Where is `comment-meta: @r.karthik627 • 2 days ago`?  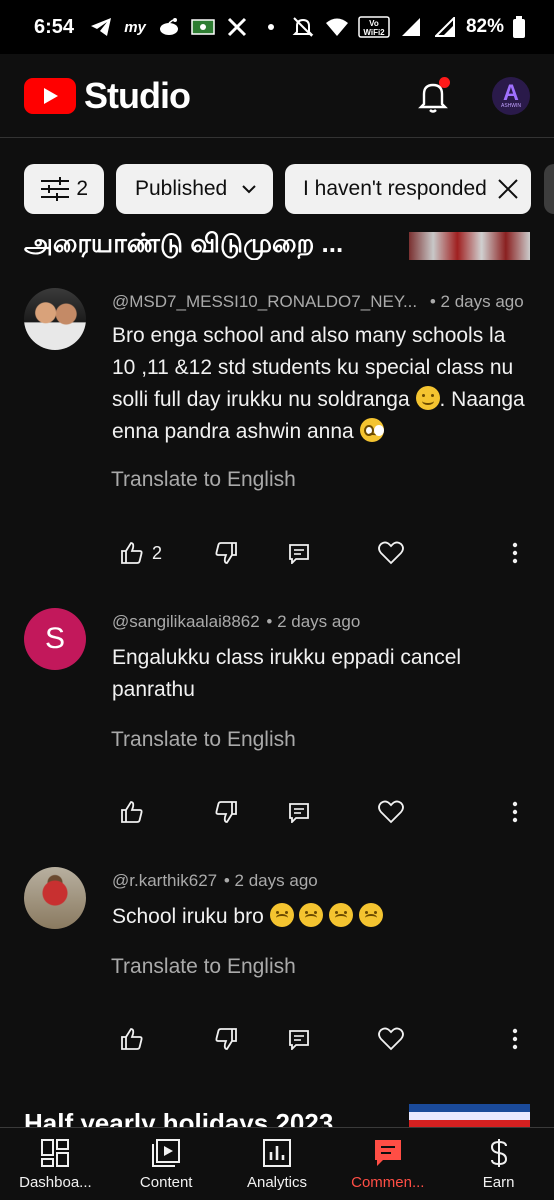 comment-meta: @r.karthik627 • 2 days ago is located at coordinates (215, 881).